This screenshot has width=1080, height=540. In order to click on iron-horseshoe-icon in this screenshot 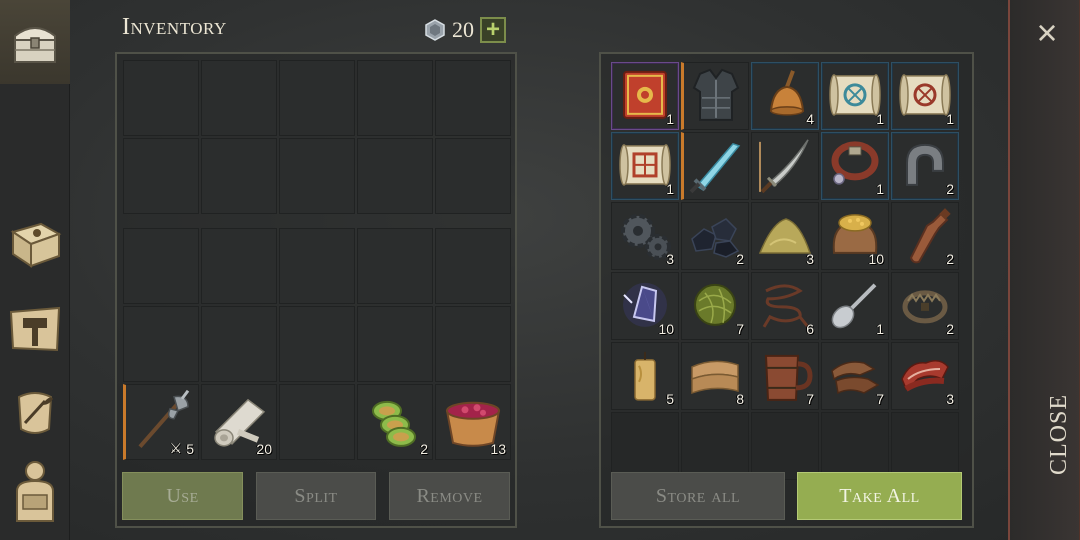, I will do `click(925, 164)`.